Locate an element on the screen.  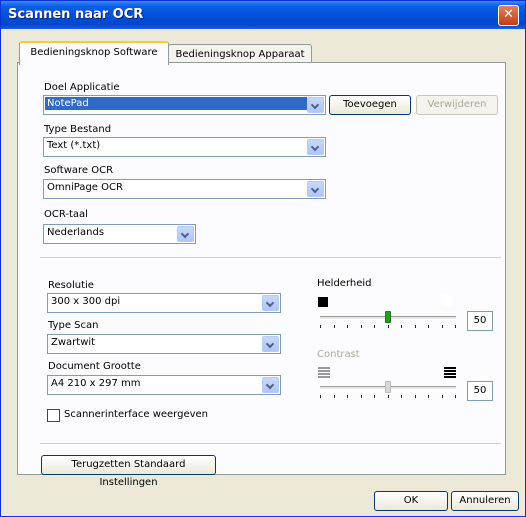
contrast-slider-thumb is located at coordinates (388, 387).